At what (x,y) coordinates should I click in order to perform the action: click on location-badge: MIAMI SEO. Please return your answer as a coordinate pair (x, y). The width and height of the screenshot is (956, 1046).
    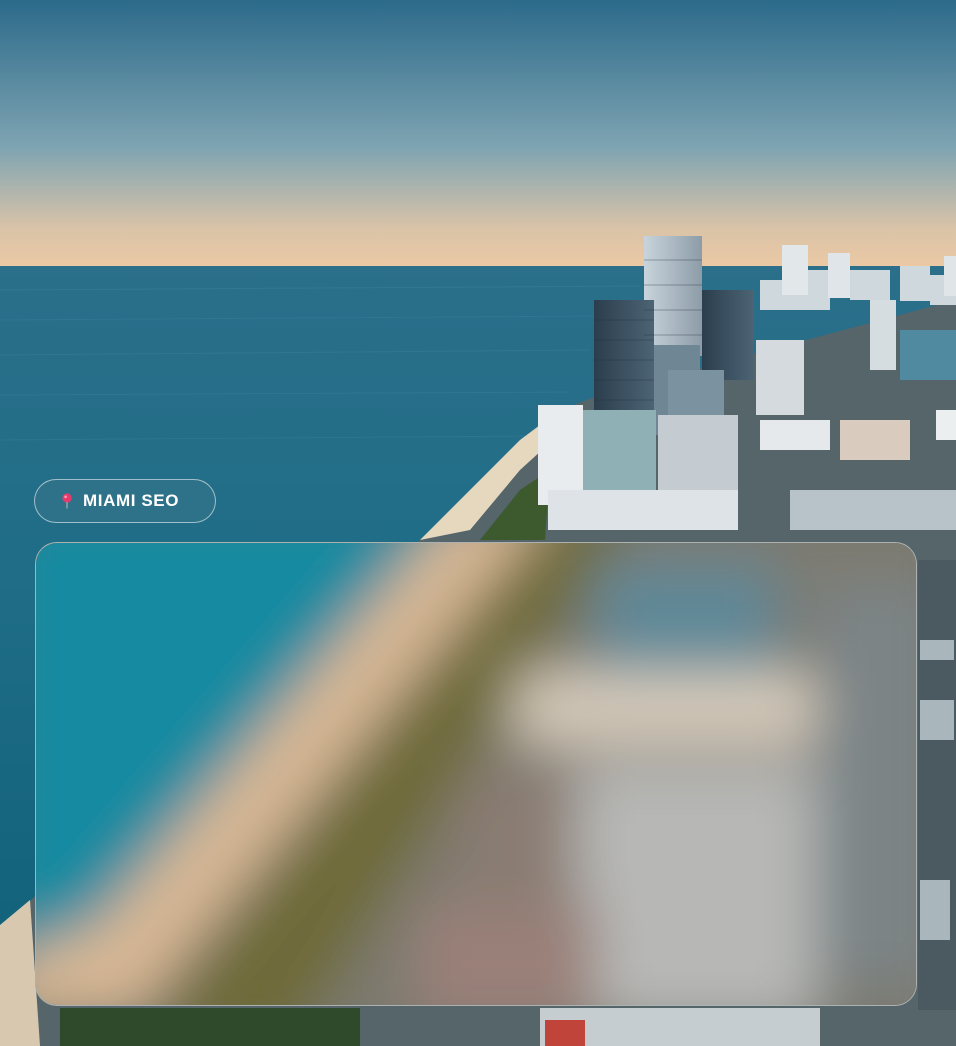
    Looking at the image, I should click on (125, 501).